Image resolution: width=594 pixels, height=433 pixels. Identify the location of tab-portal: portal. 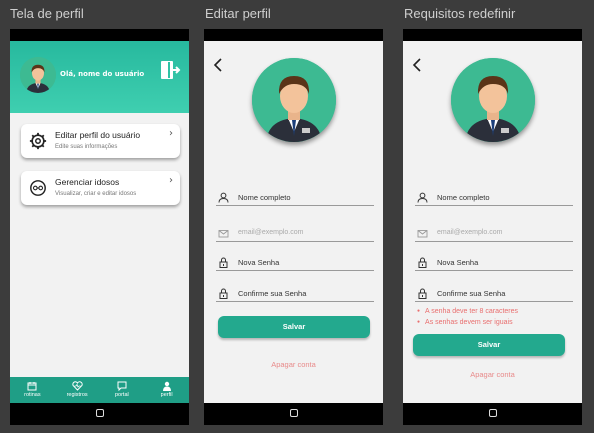
(122, 390).